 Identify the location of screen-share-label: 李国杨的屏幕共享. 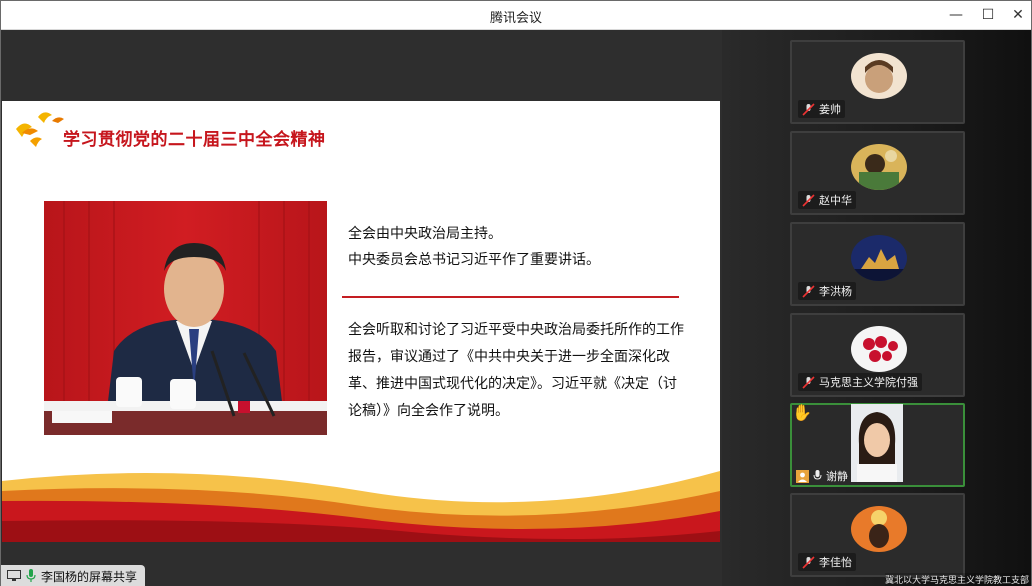
(89, 576).